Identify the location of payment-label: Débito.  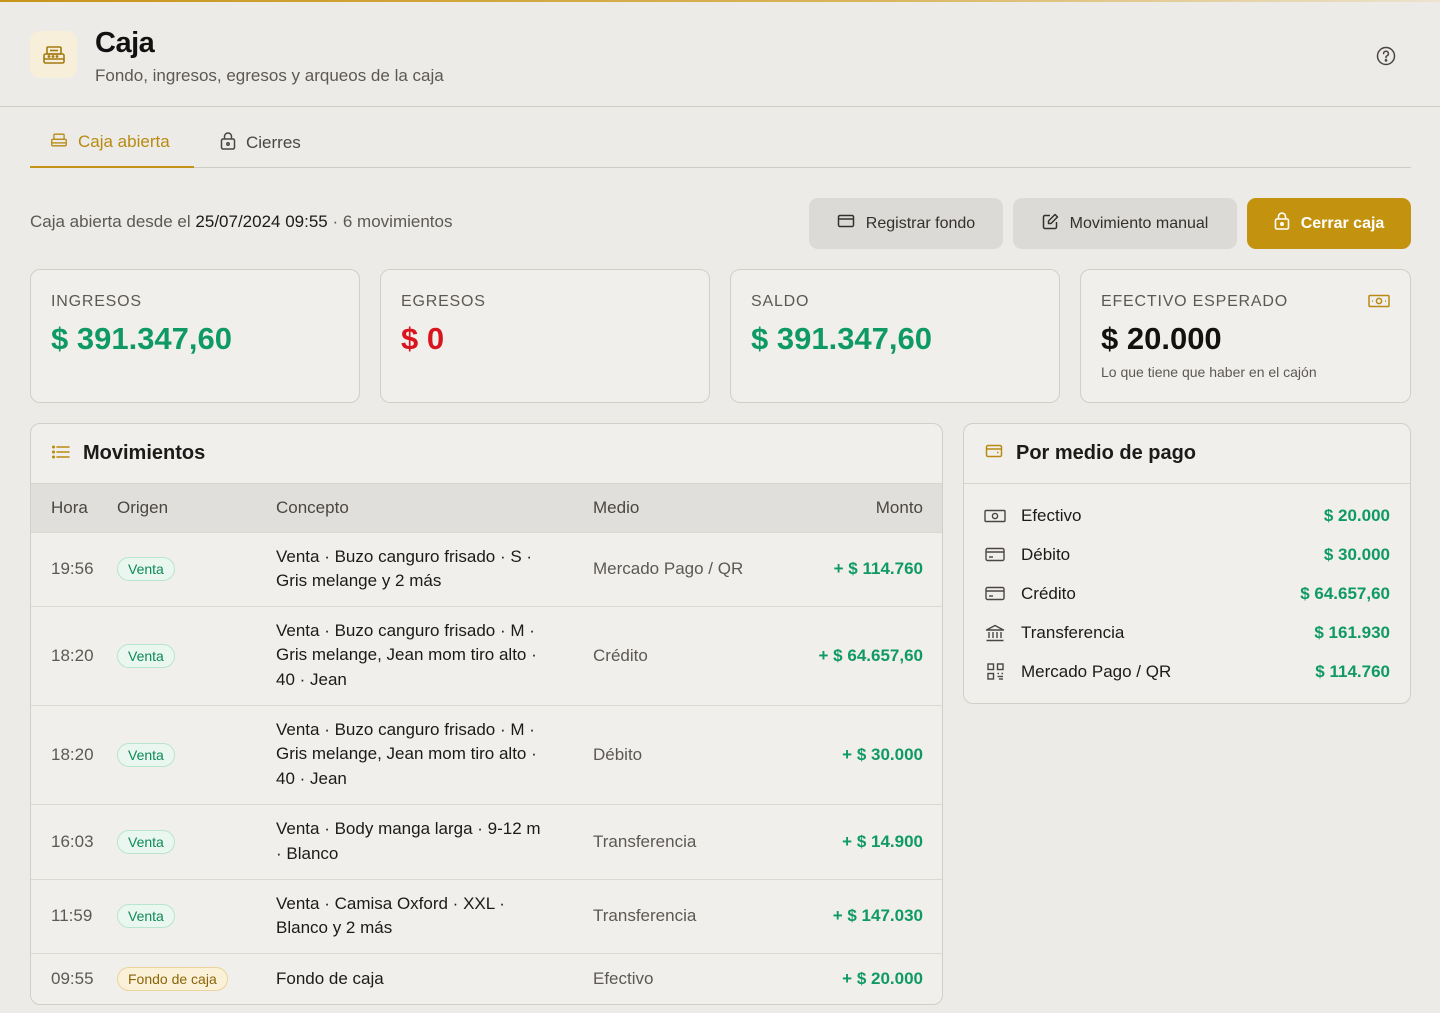
(1046, 554).